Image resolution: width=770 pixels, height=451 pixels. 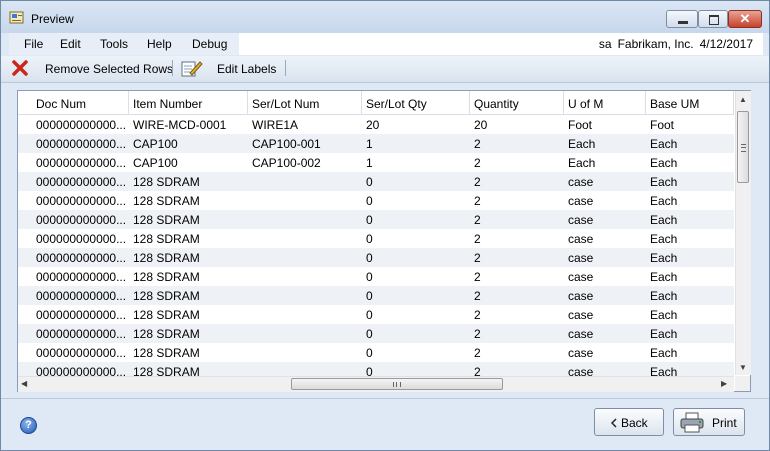 I want to click on menu-help: Help, so click(x=159, y=44).